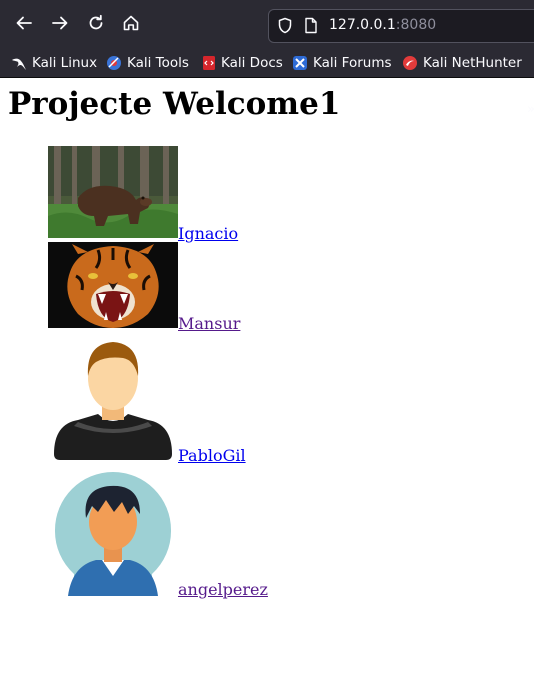 The image size is (534, 677). Describe the element at coordinates (311, 25) in the screenshot. I see `page-icon` at that location.